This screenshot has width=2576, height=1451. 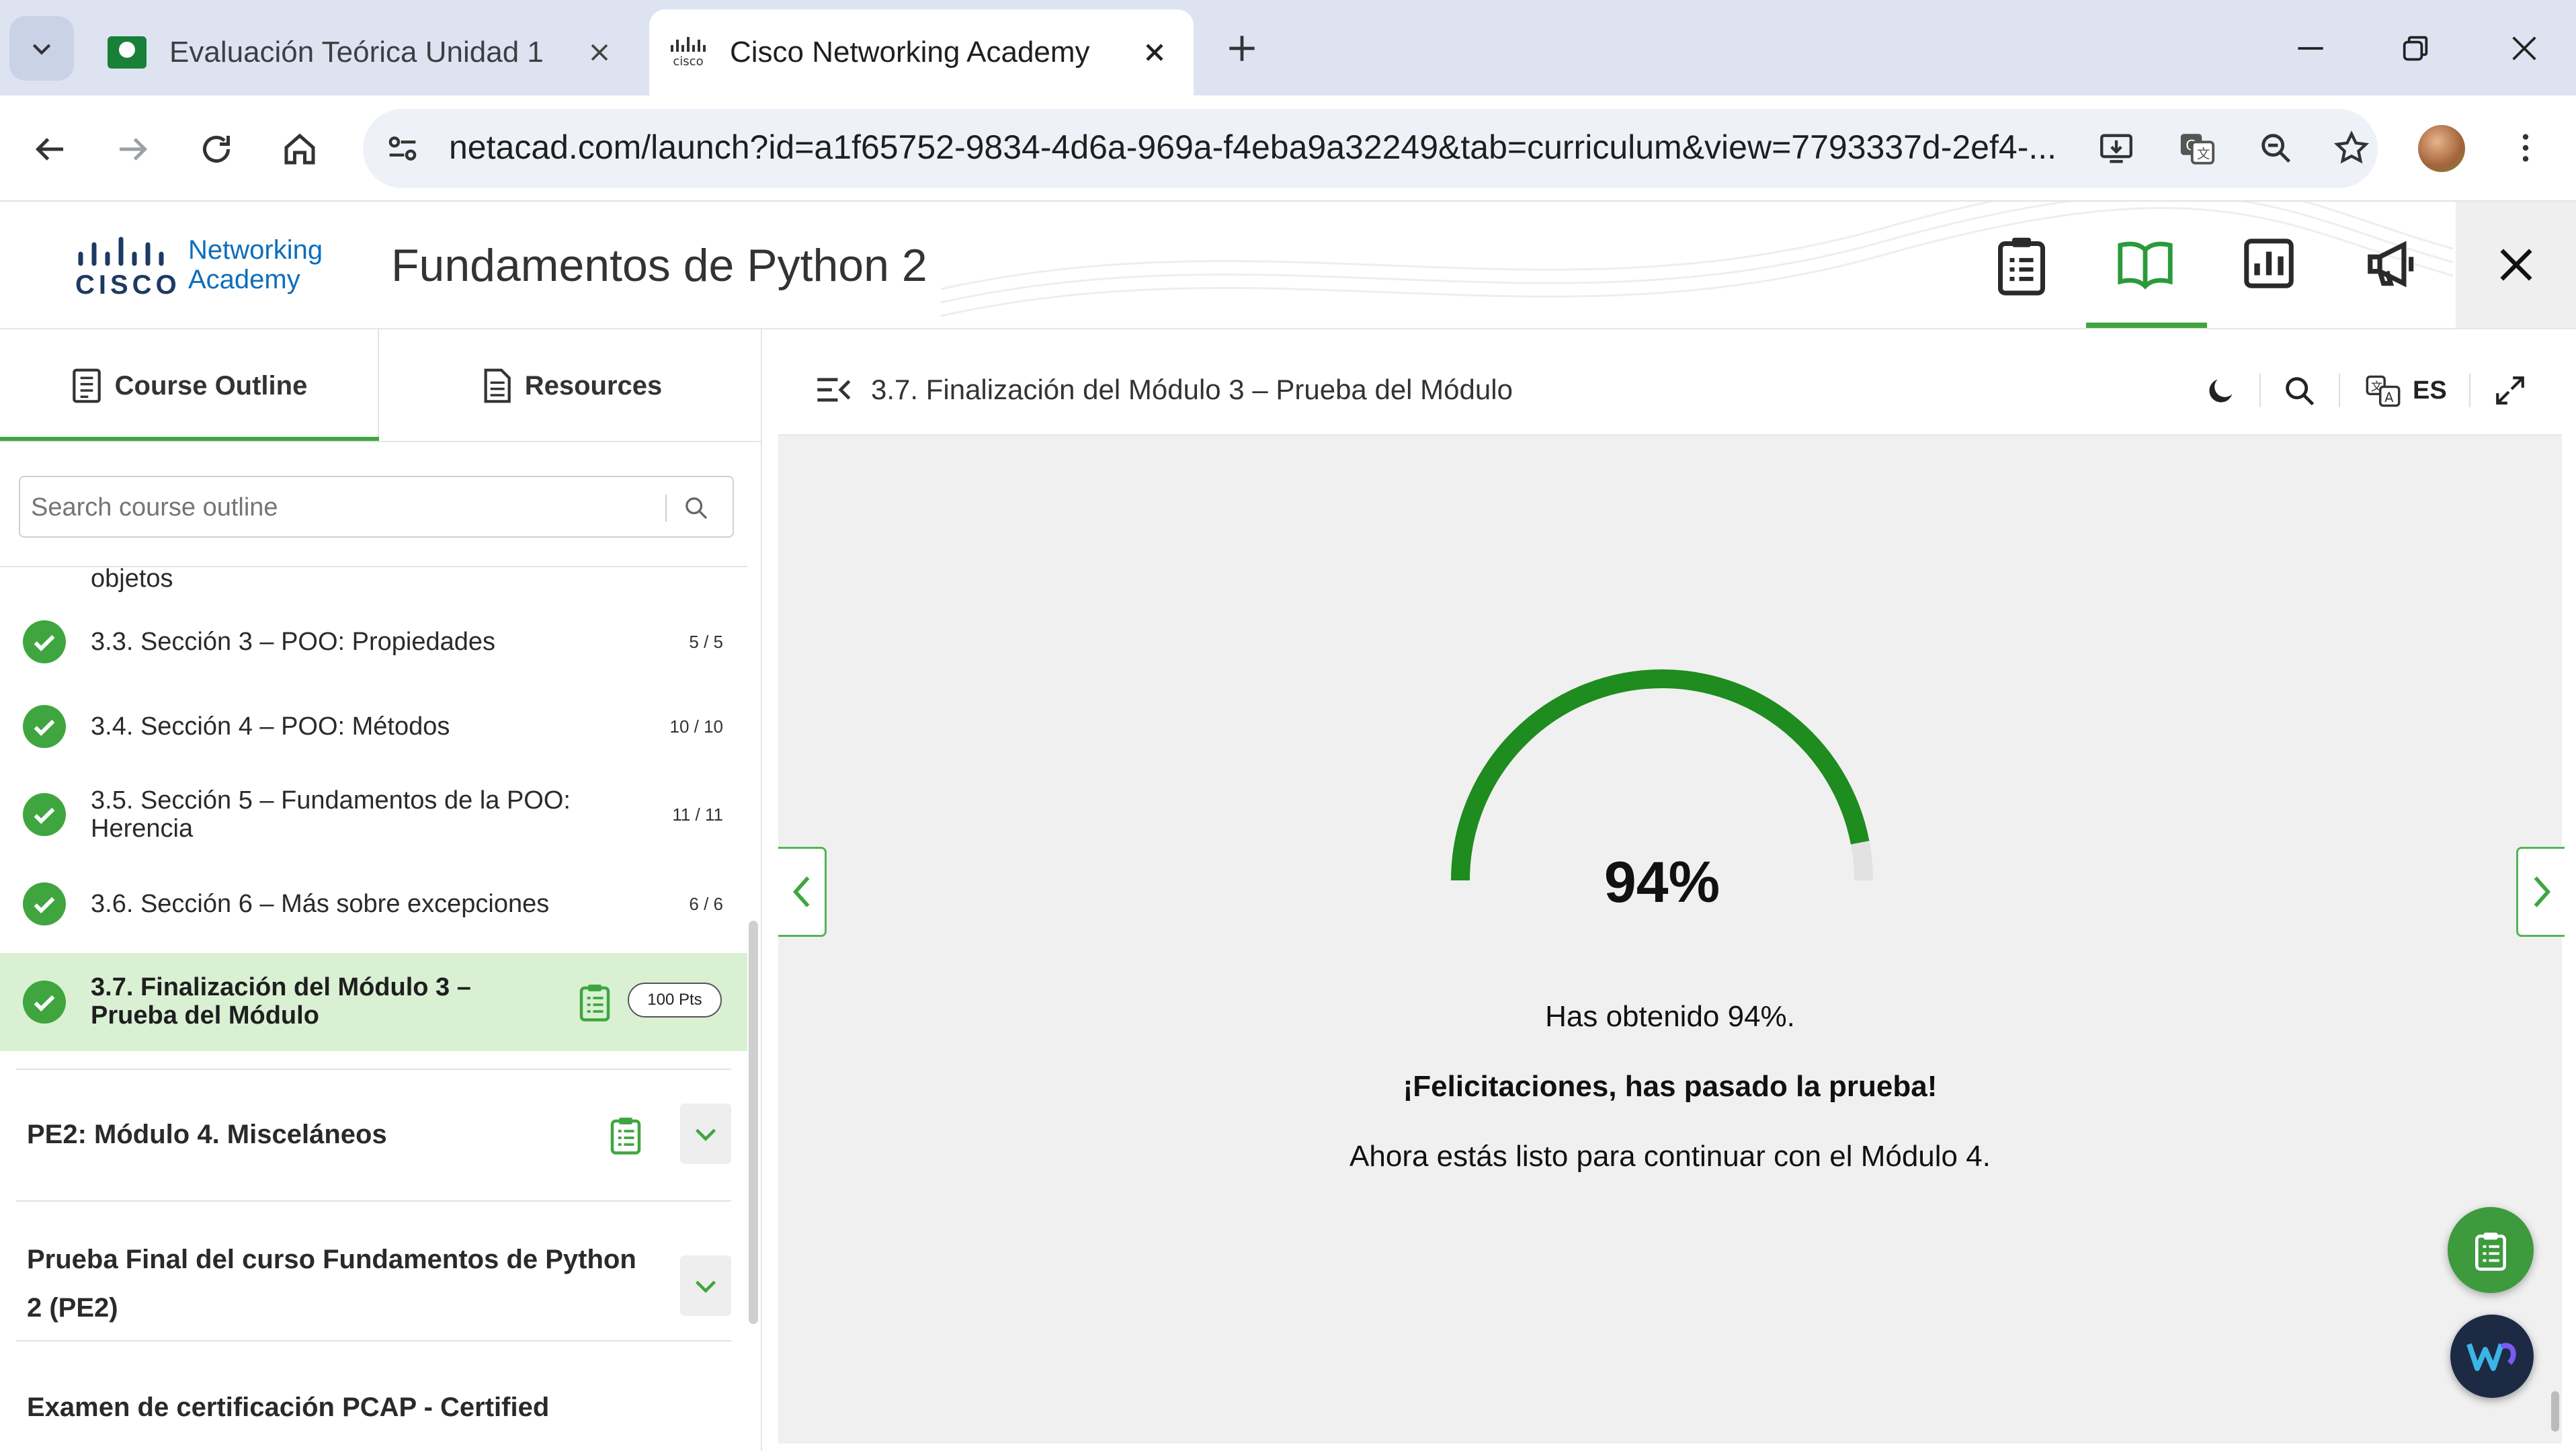 I want to click on tab-evaluacion: Evaluación Teórica Unidad 1, so click(x=366, y=52).